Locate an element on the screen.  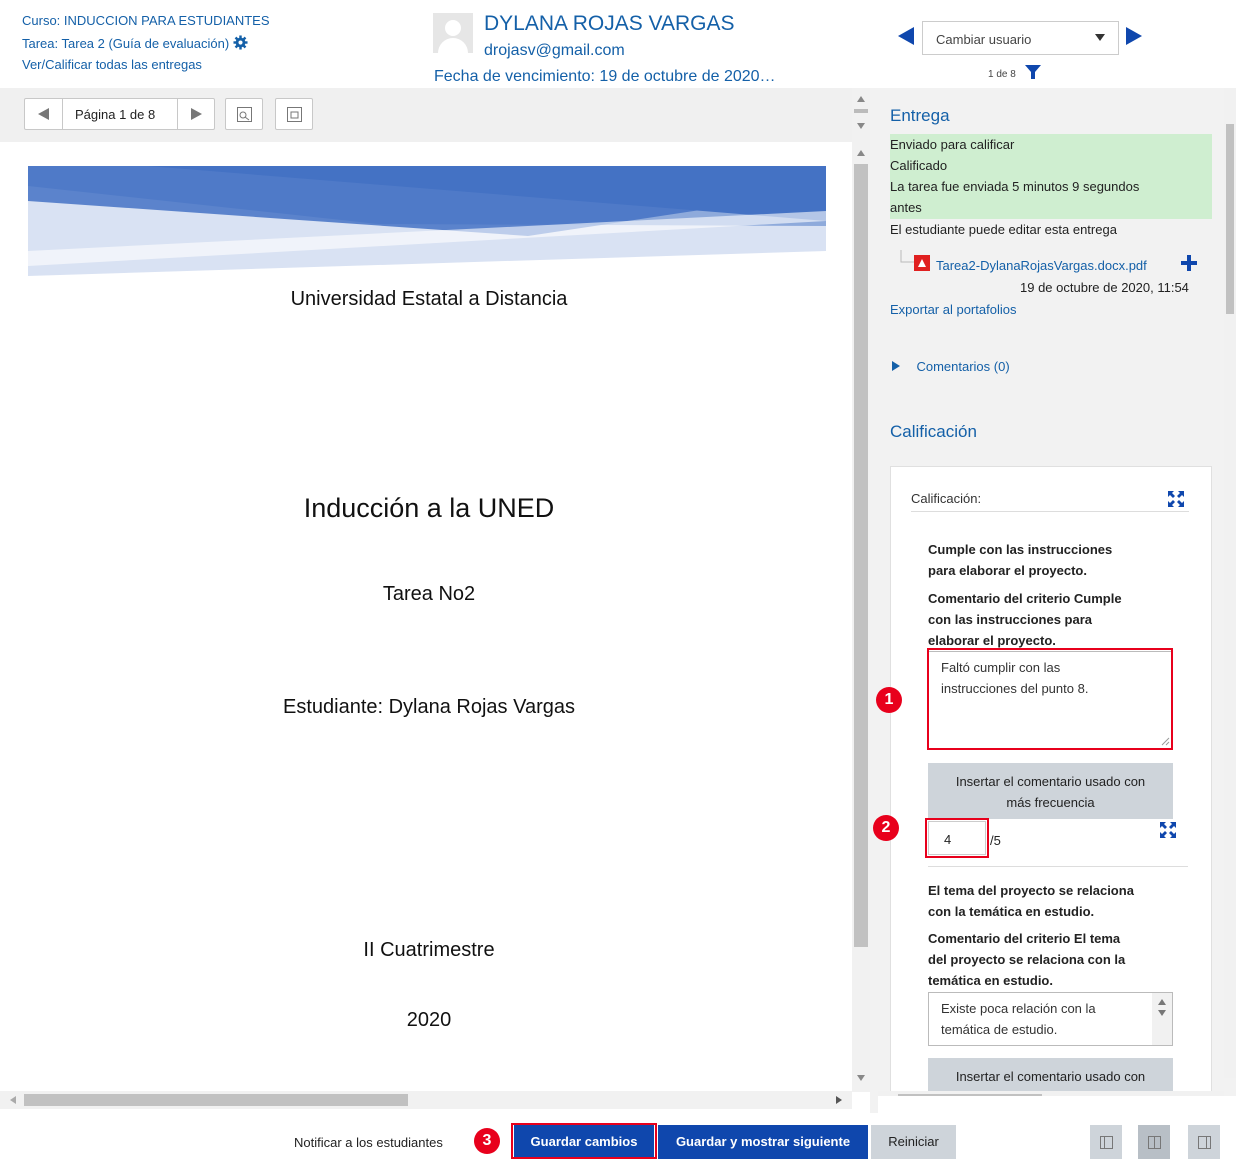
next-page-icon is located at coordinates (196, 114).